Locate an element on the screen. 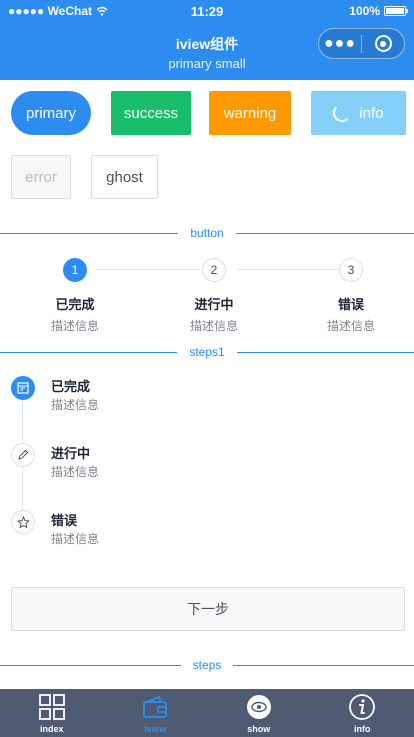  next-step-button: 下一步 is located at coordinates (208, 609).